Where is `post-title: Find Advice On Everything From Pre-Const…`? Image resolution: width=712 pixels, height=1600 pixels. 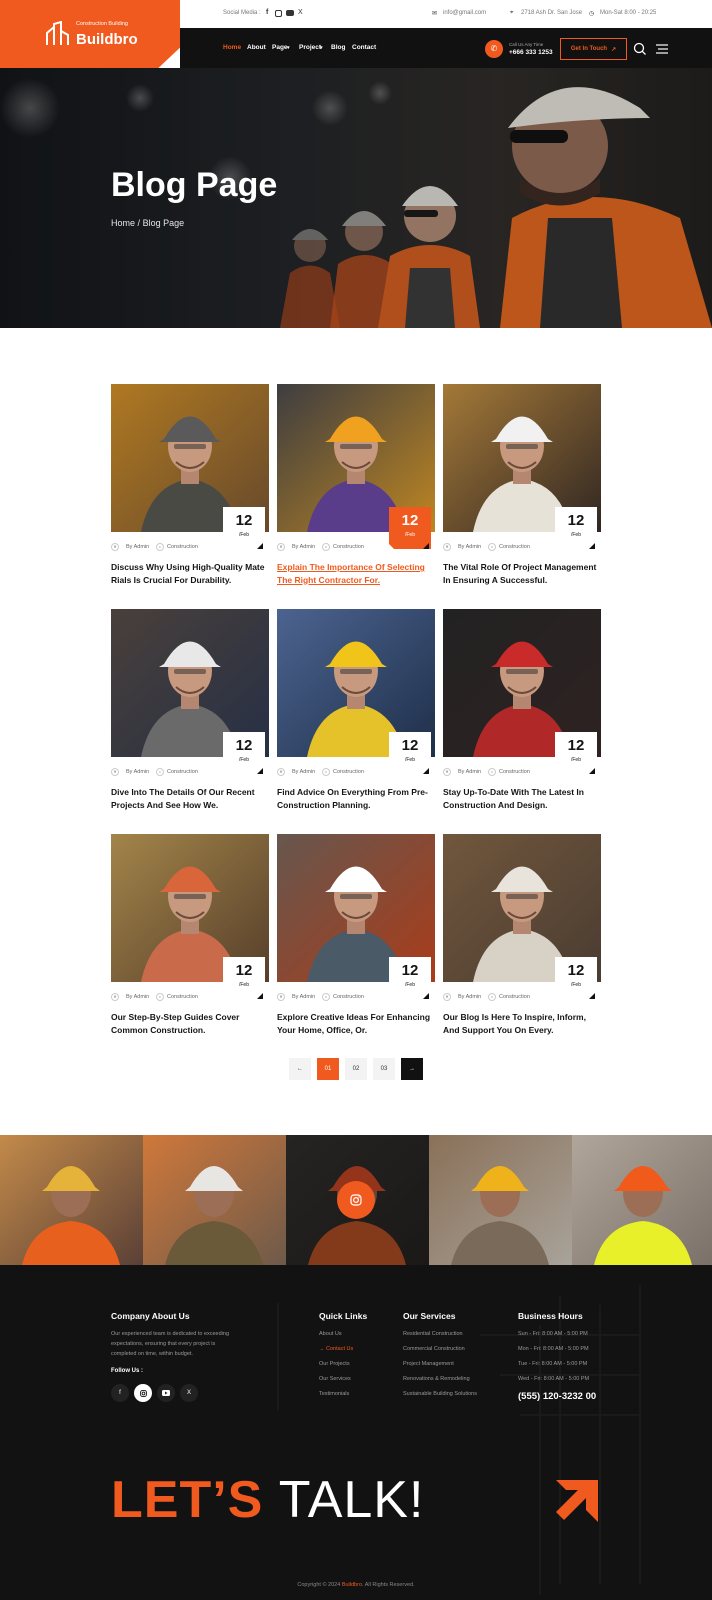 post-title: Find Advice On Everything From Pre-Const… is located at coordinates (356, 798).